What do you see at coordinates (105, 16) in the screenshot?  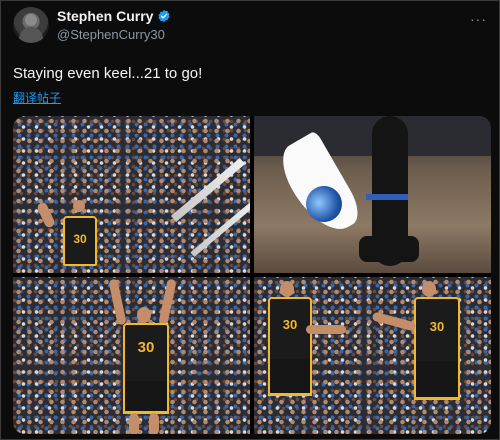 I see `author-display-name: Stephen Curry` at bounding box center [105, 16].